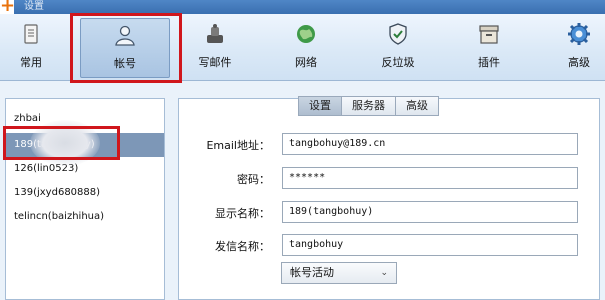 The width and height of the screenshot is (605, 300). I want to click on display-name-field: 189(tangbohuy), so click(430, 212).